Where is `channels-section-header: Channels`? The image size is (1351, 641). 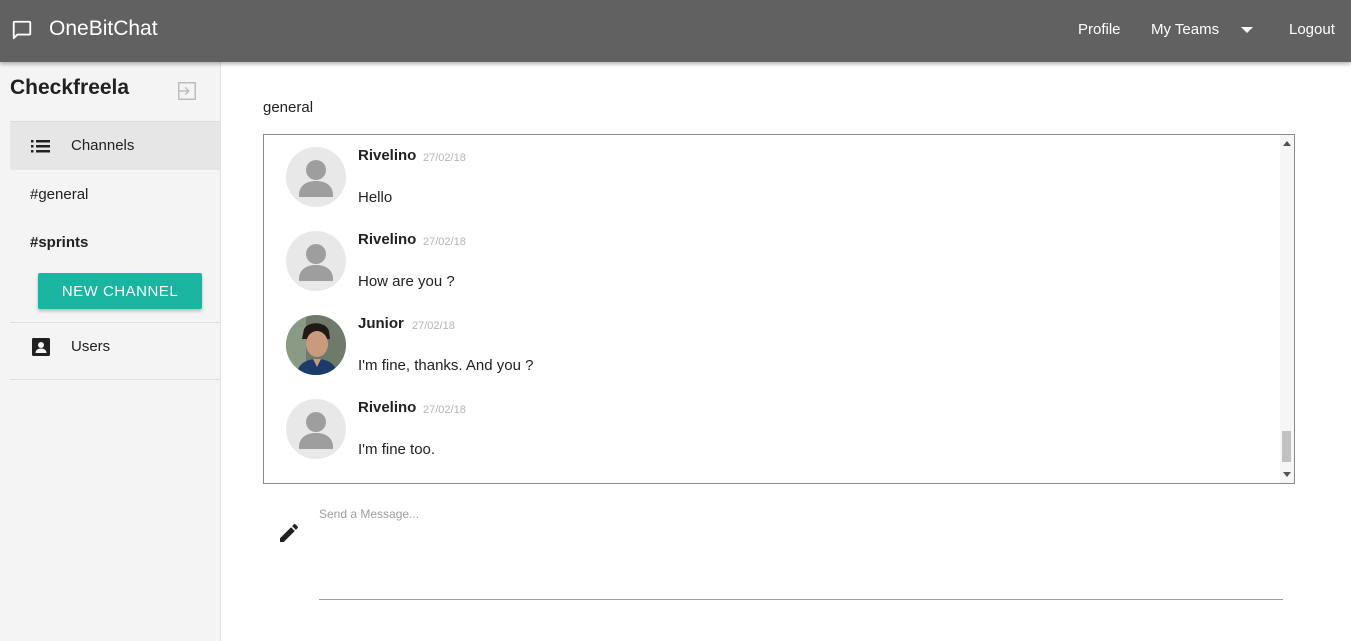 channels-section-header: Channels is located at coordinates (115, 146).